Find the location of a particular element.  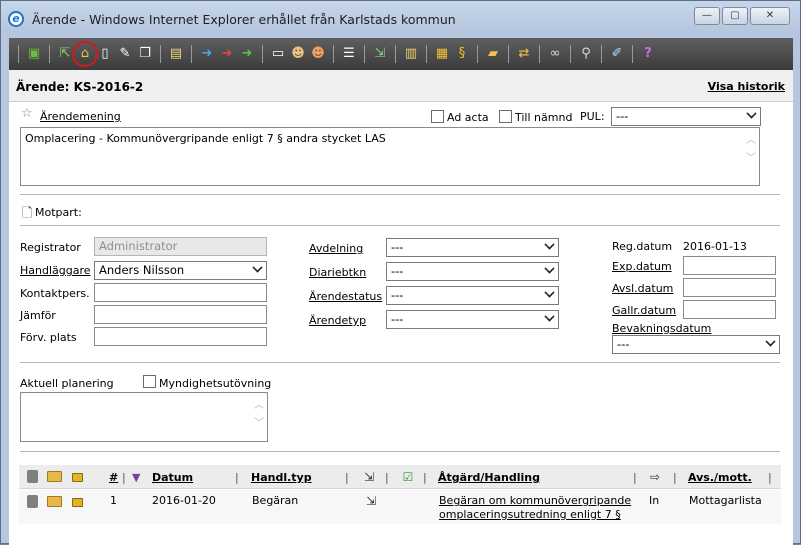

arendestatus-label: Ärendestatus is located at coordinates (345, 296).